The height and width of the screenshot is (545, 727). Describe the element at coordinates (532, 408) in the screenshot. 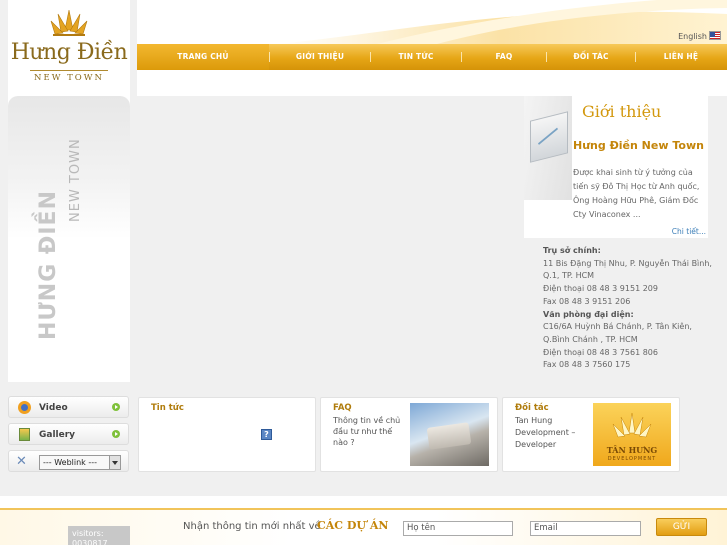

I see `partner-title: Đối tác` at that location.